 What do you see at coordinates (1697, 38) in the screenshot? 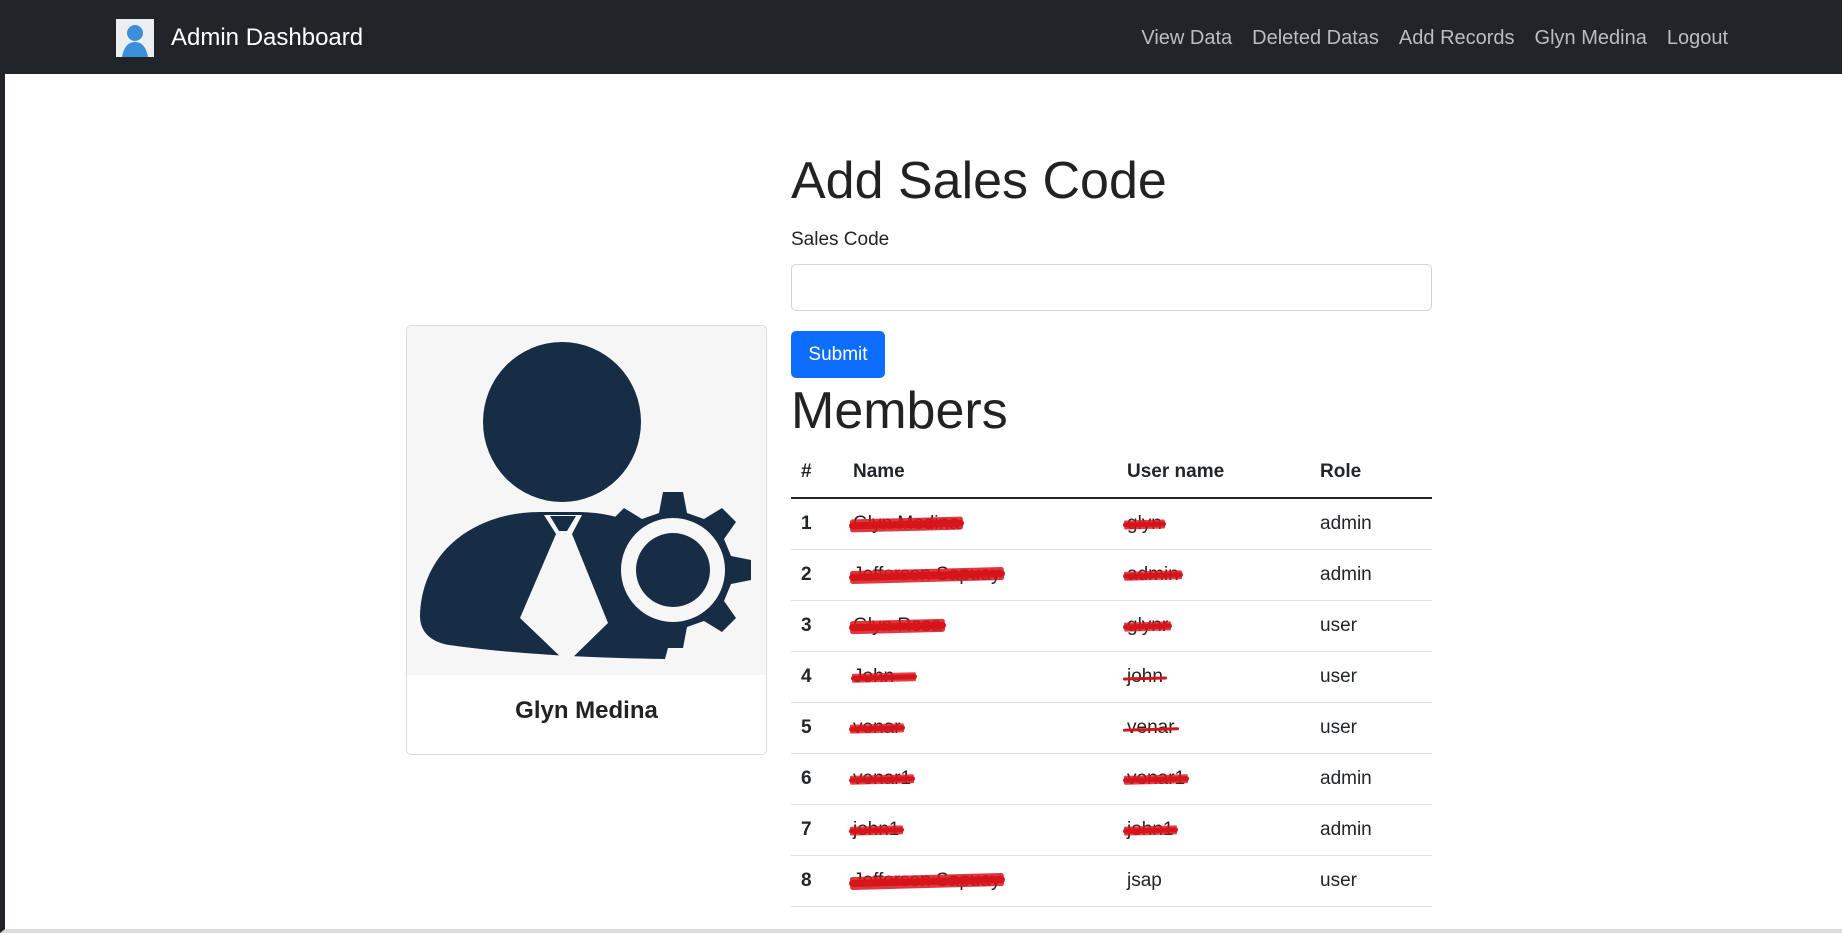
I see `nav-logout-link: Logout` at bounding box center [1697, 38].